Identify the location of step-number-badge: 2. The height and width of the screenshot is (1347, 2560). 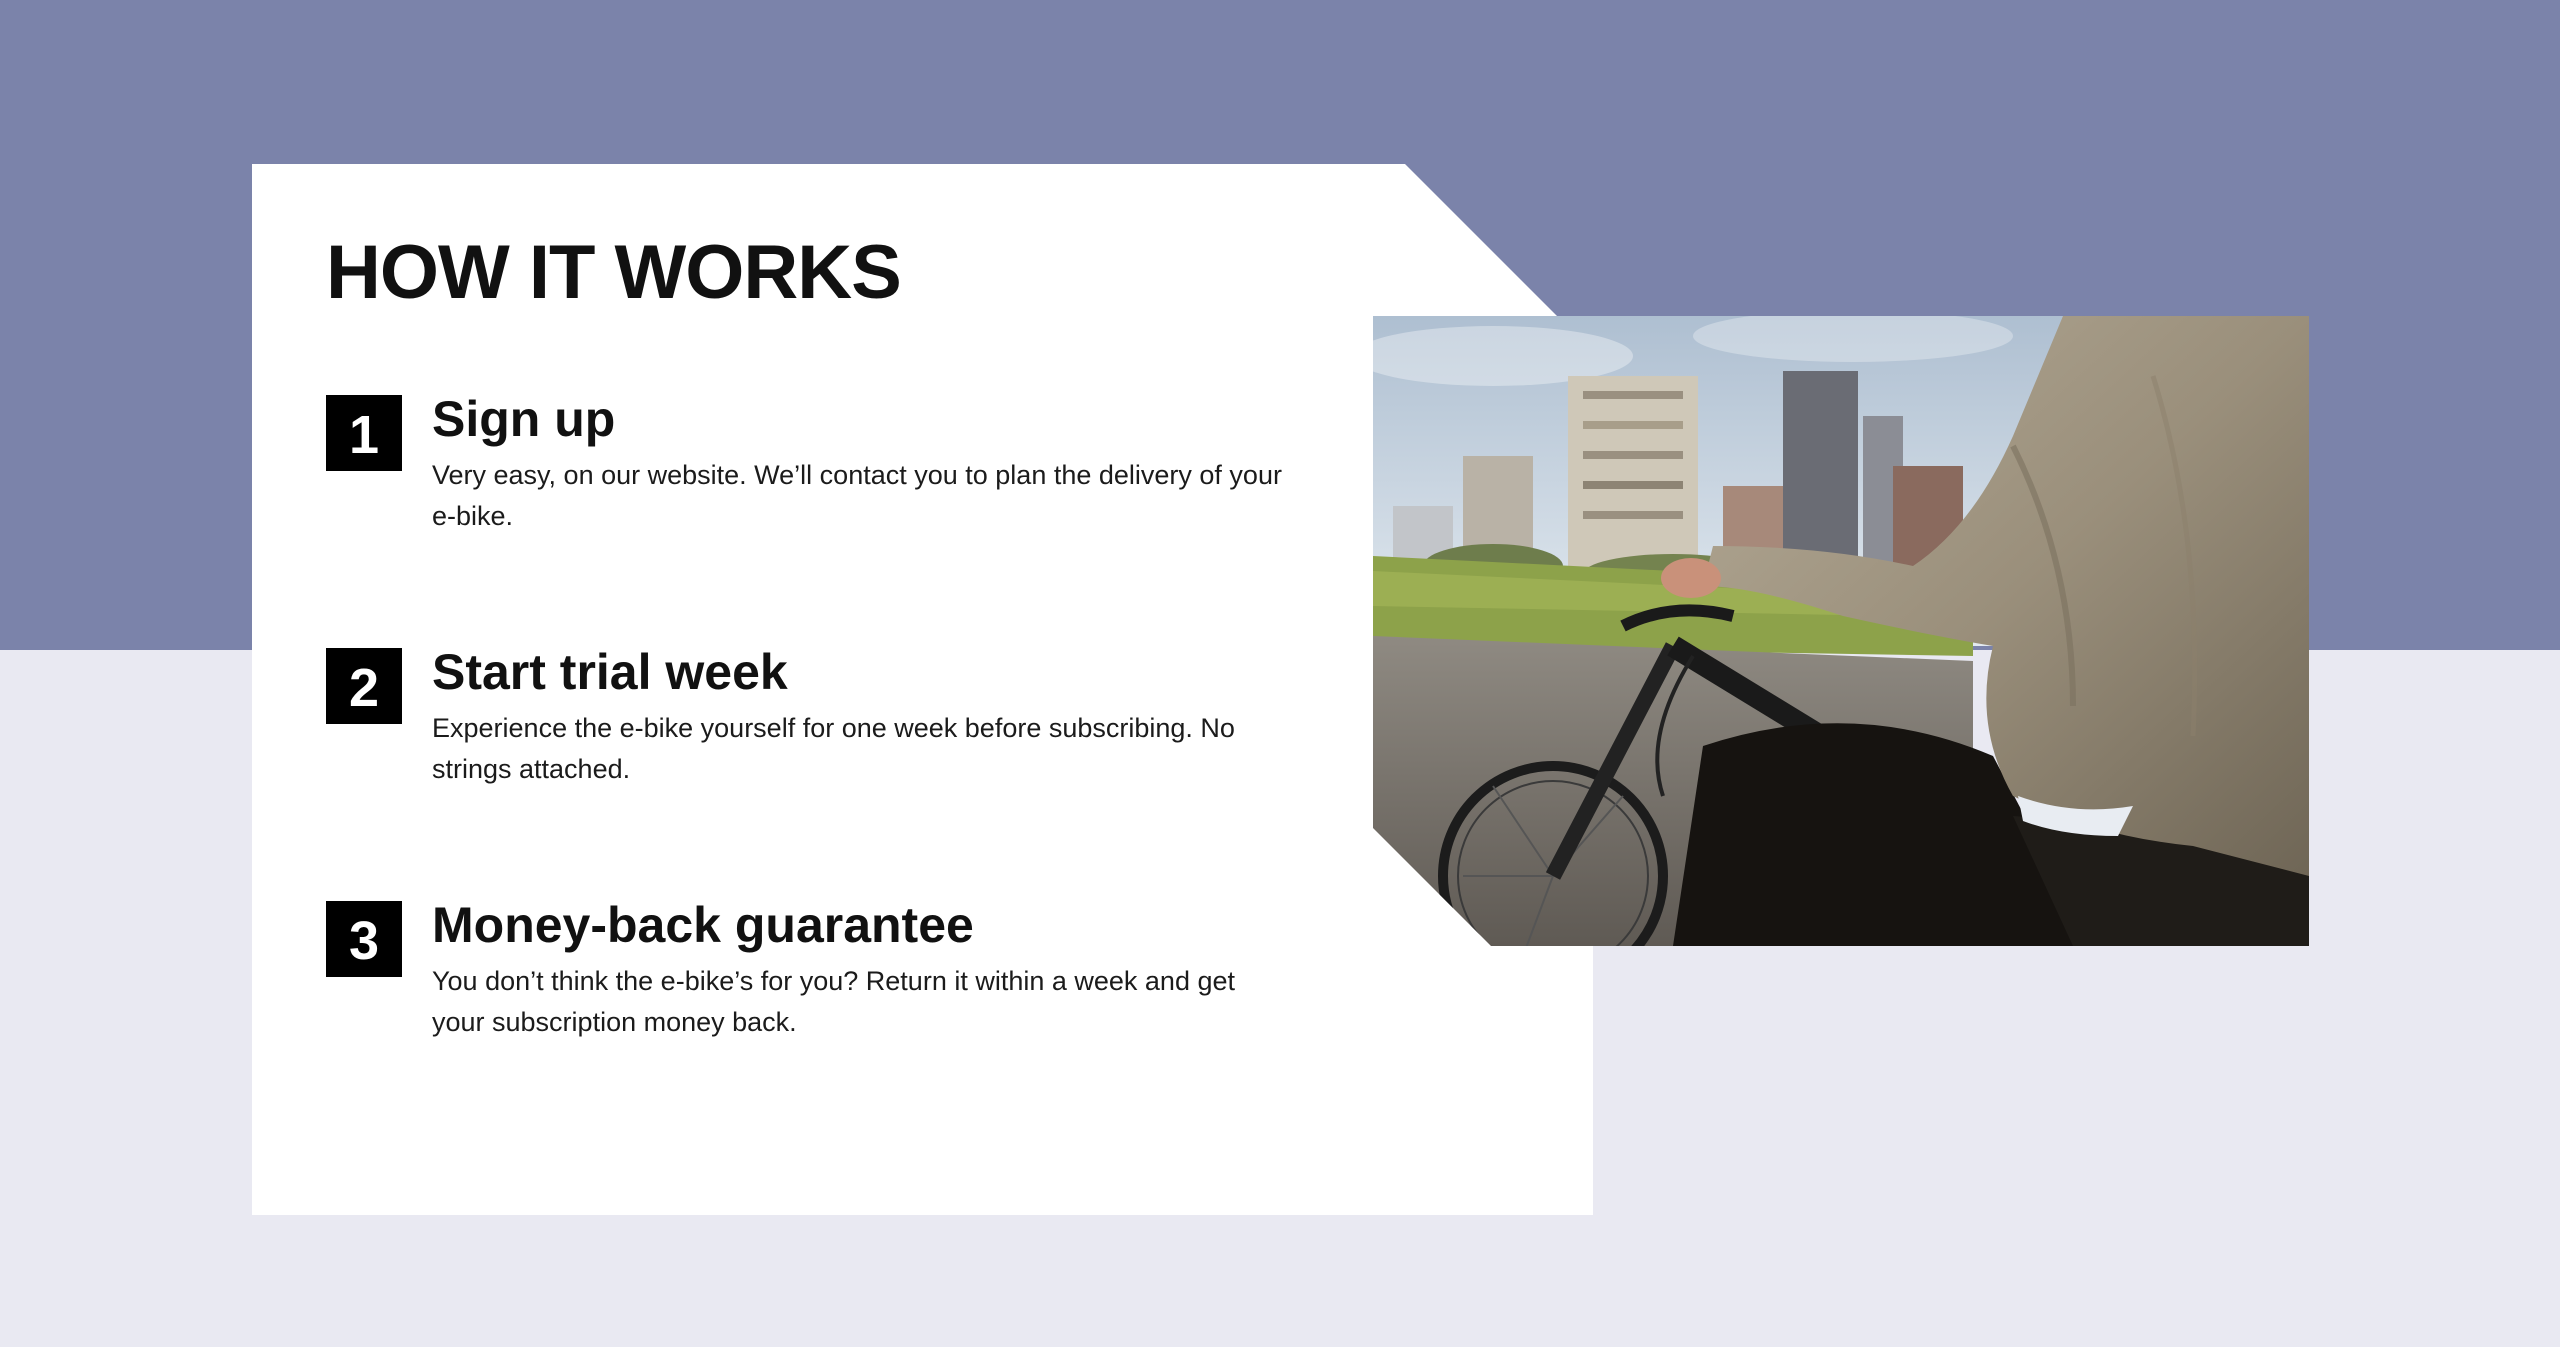
(364, 686).